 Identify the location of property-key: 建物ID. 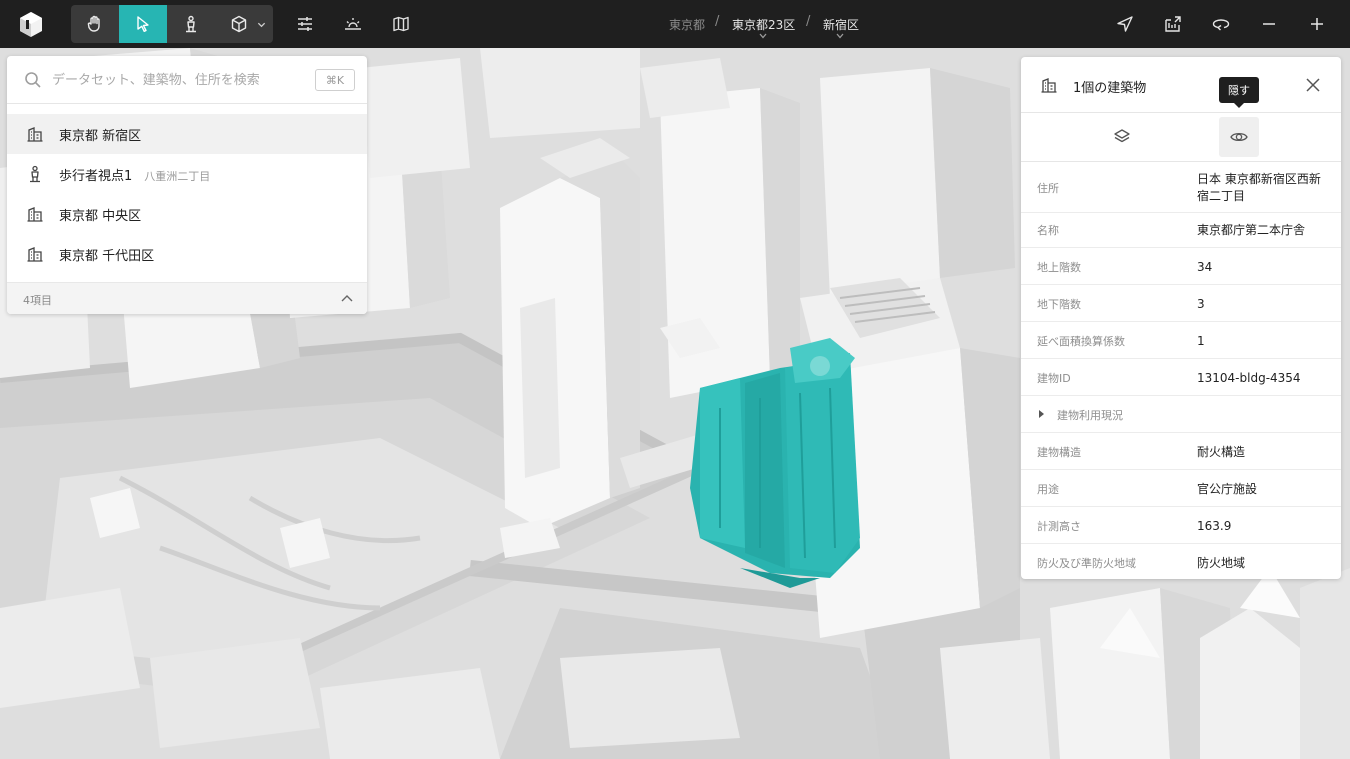
(1054, 378).